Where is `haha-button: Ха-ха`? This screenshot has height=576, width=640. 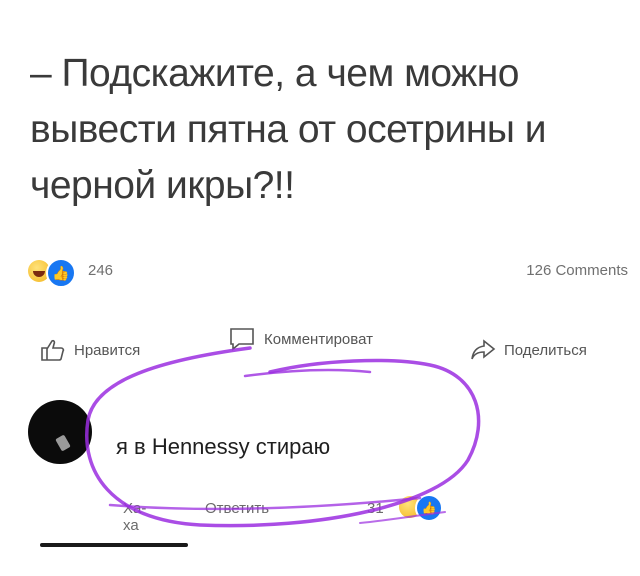
haha-button: Ха-ха is located at coordinates (134, 517).